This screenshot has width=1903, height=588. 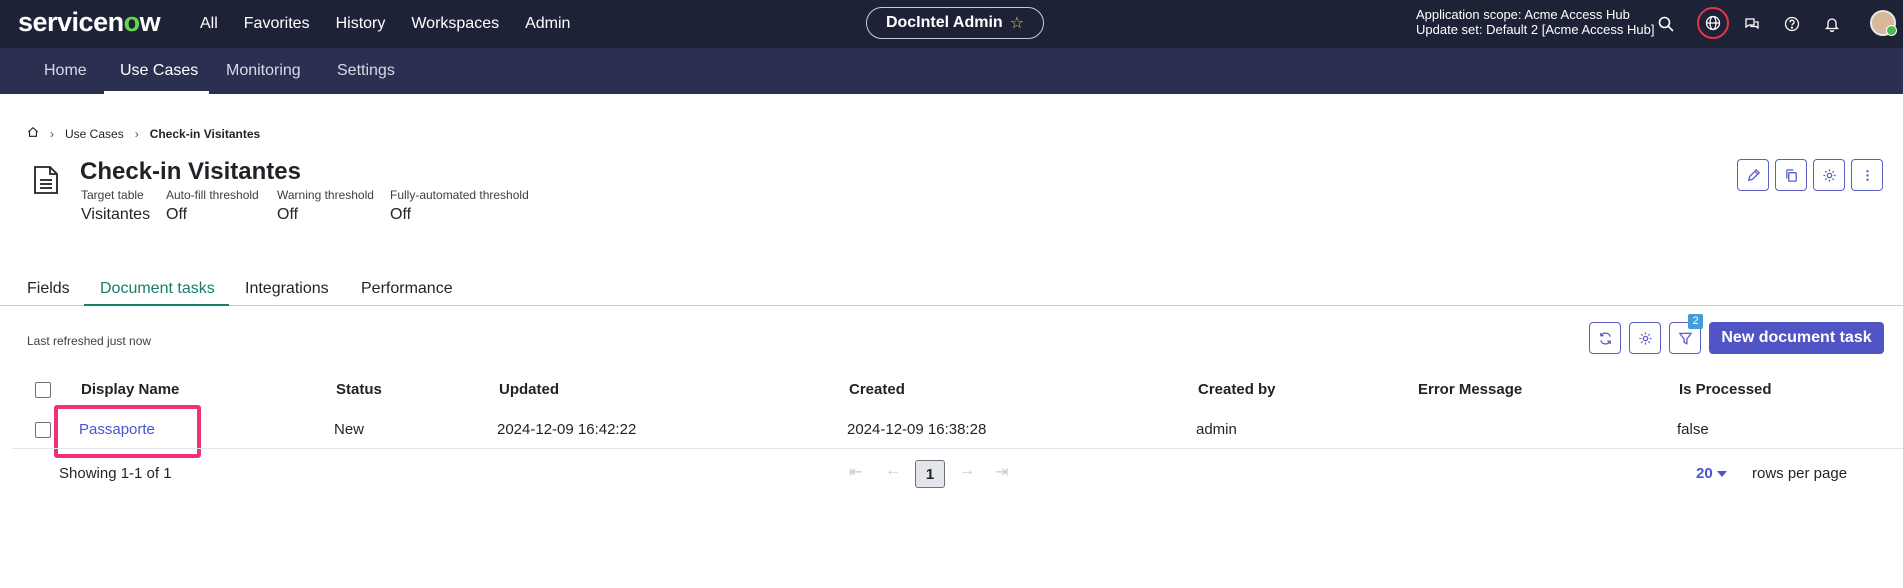 What do you see at coordinates (1721, 474) in the screenshot?
I see `caret-down-icon` at bounding box center [1721, 474].